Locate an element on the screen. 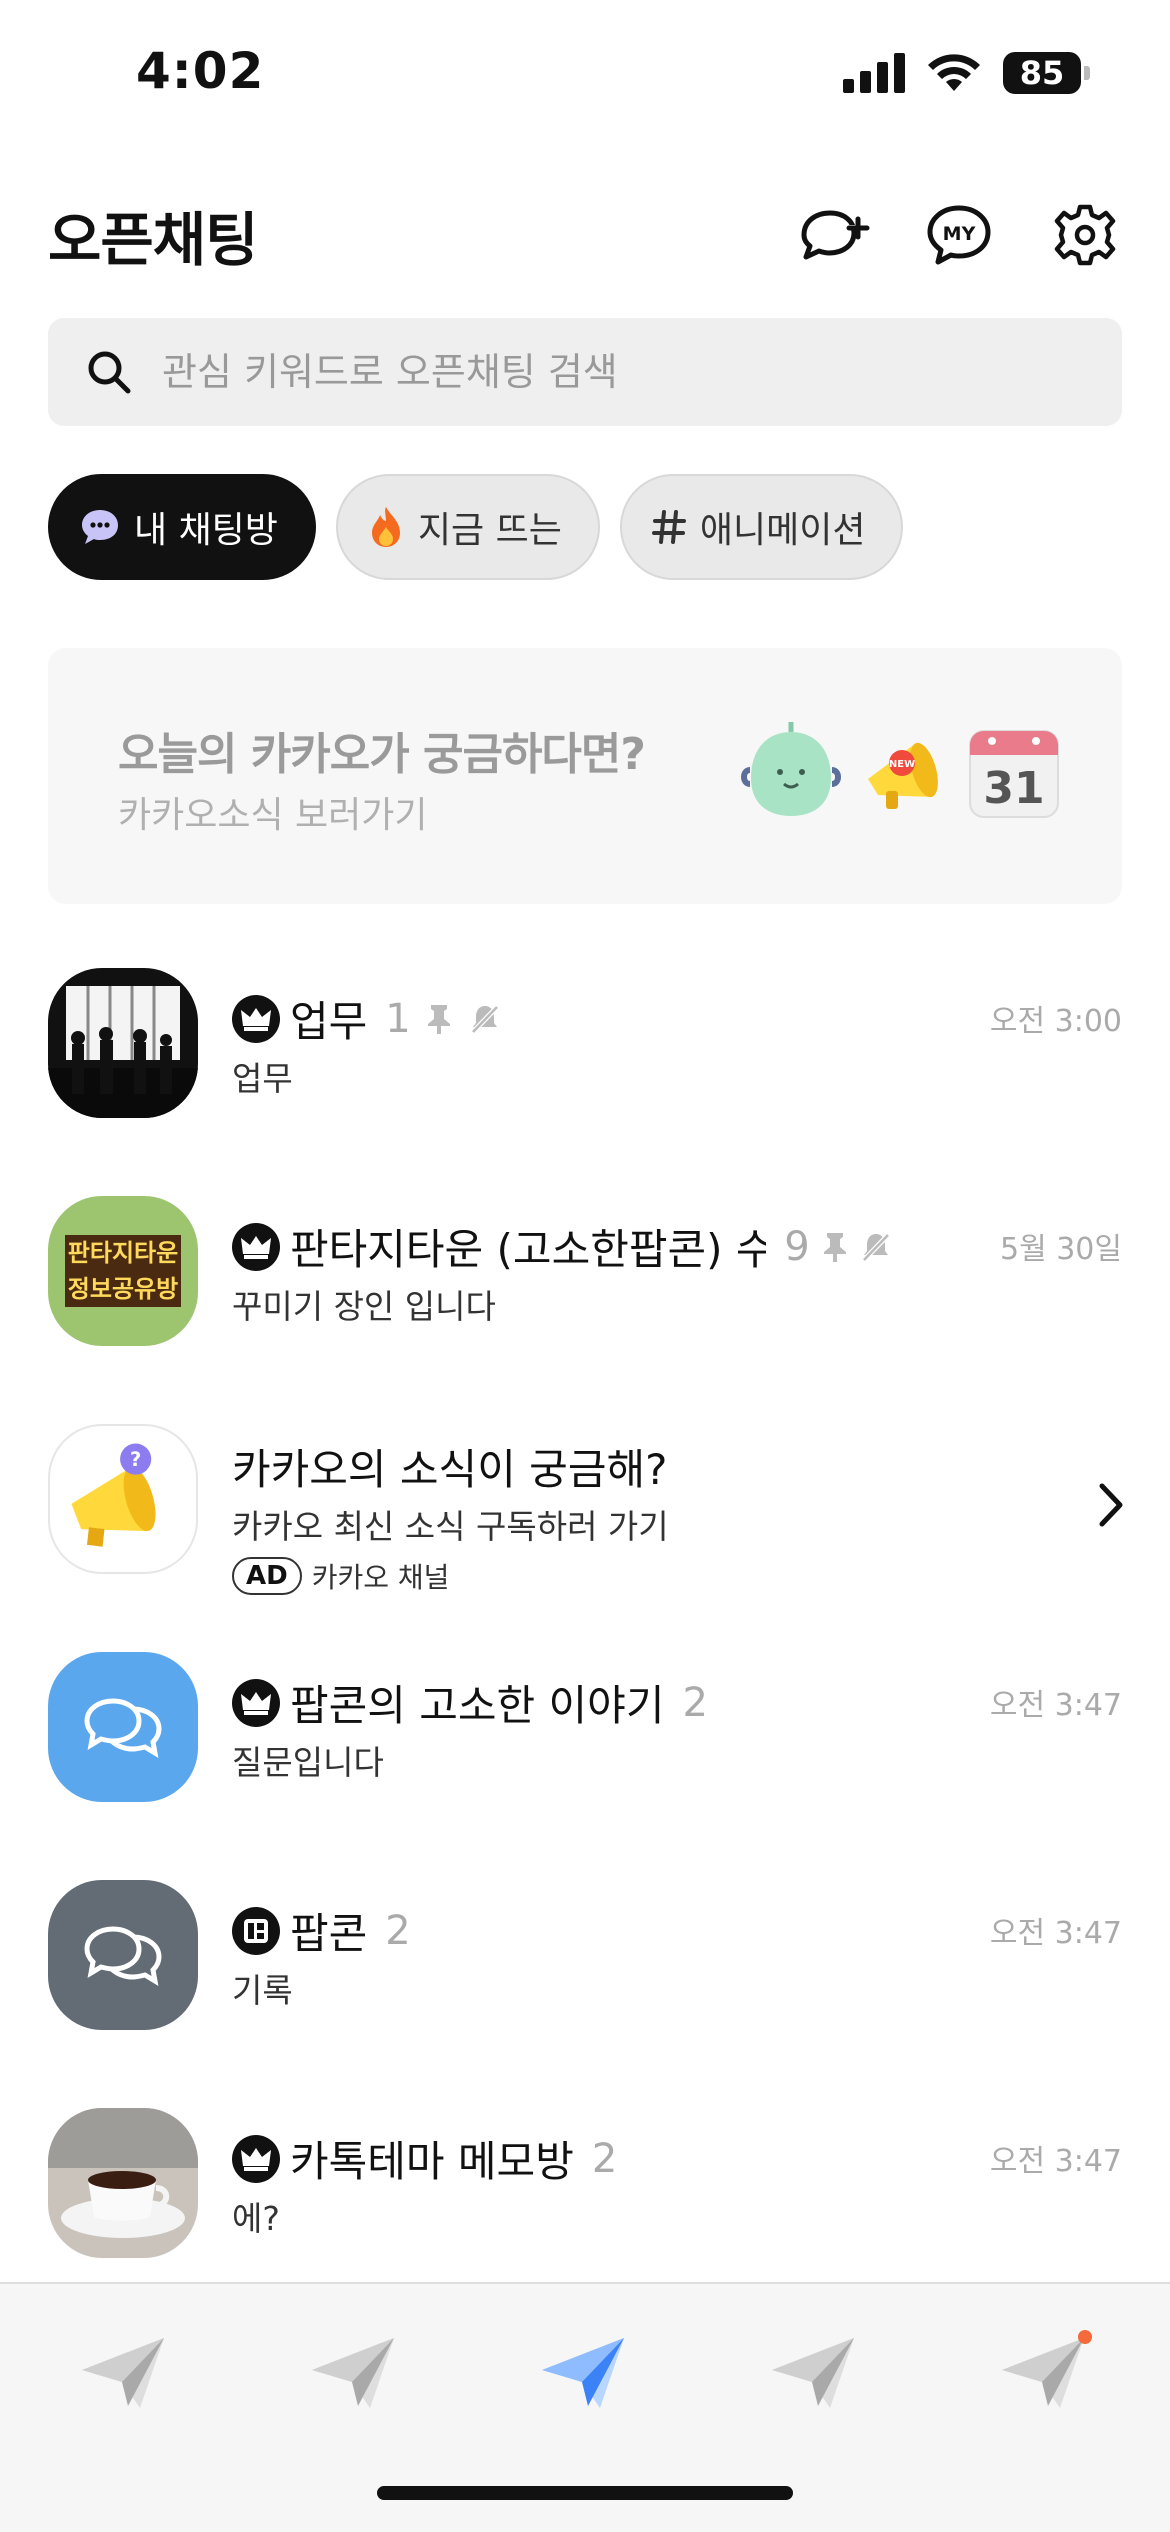 This screenshot has height=2532, width=1170. header-actions: MY is located at coordinates (959, 235).